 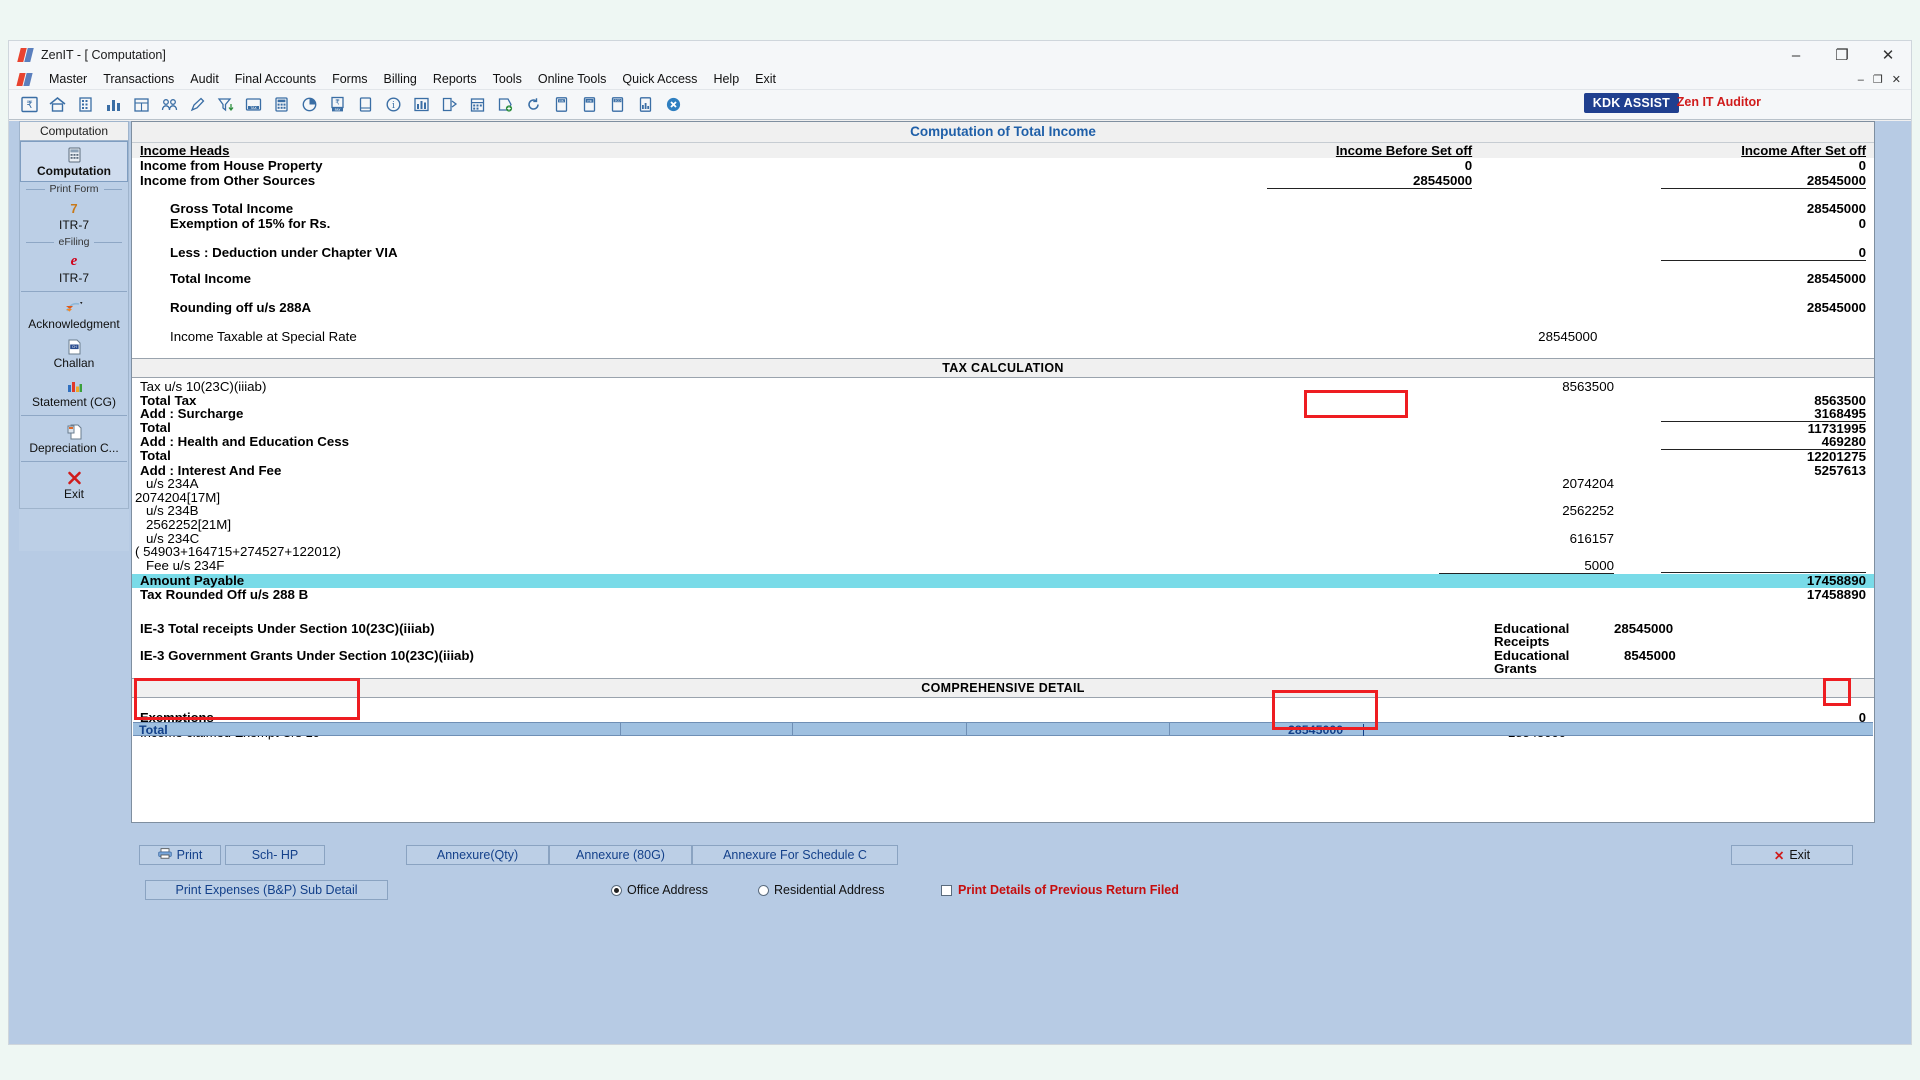 What do you see at coordinates (1060, 890) in the screenshot?
I see `print-prev-return-checkbox: Print Details of Previous Return Filed` at bounding box center [1060, 890].